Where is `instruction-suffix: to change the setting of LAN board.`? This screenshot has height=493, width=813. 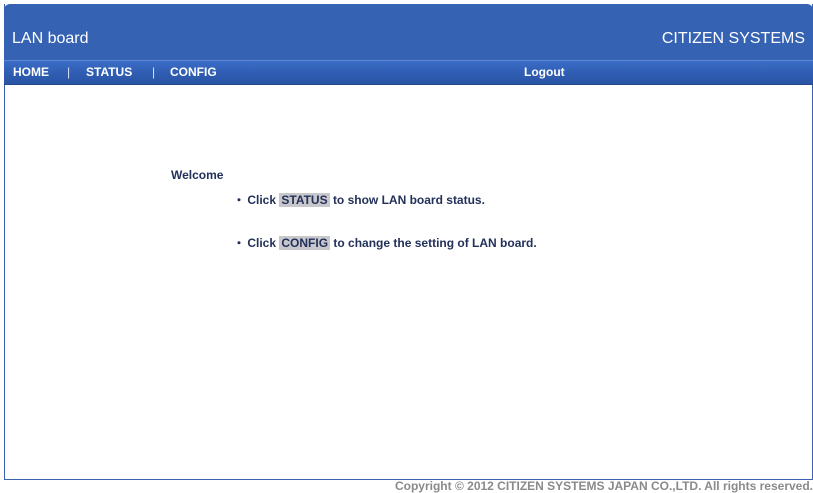
instruction-suffix: to change the setting of LAN board. is located at coordinates (435, 243).